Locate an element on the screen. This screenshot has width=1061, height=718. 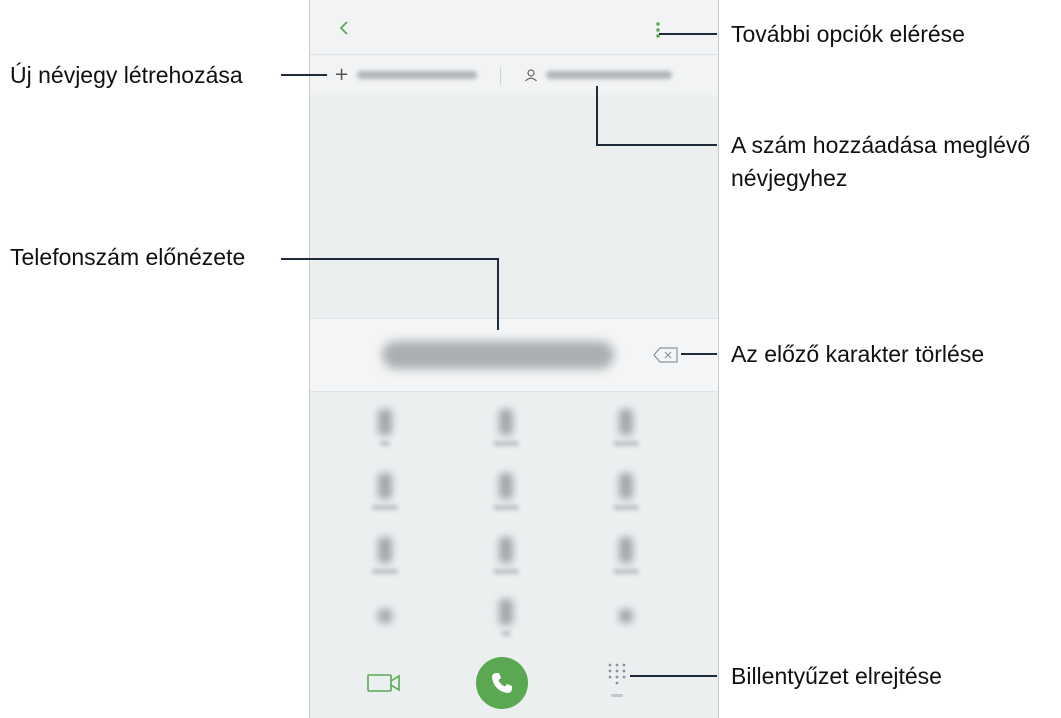
number-preview is located at coordinates (514, 355).